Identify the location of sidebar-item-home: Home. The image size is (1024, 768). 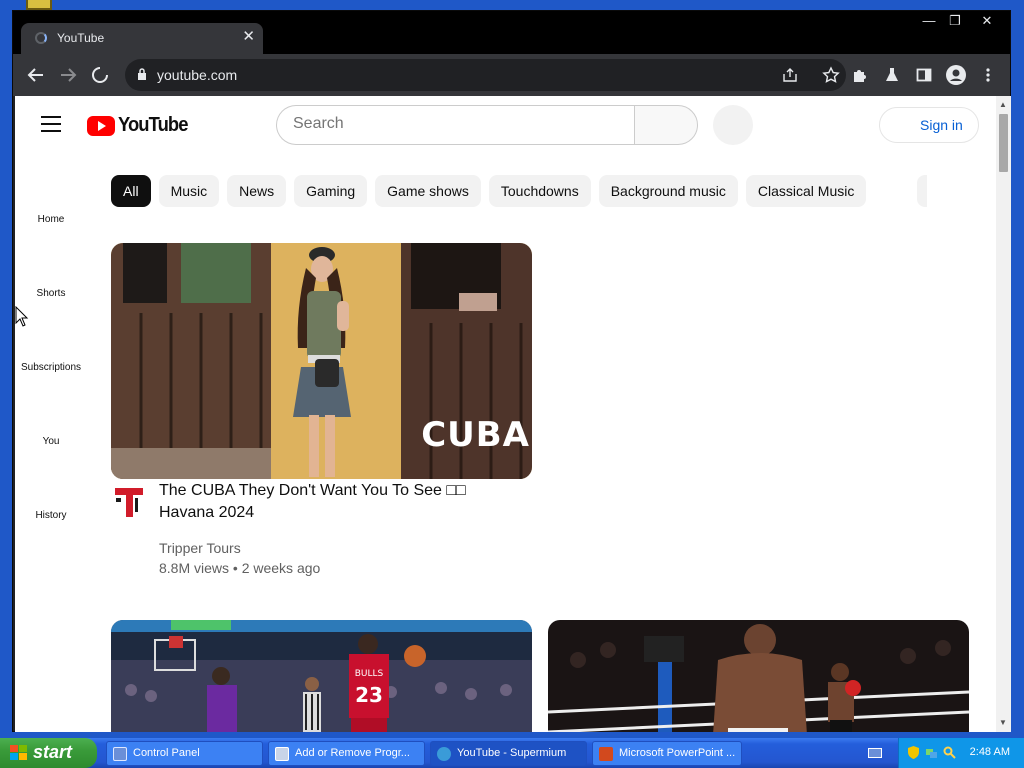
(51, 219).